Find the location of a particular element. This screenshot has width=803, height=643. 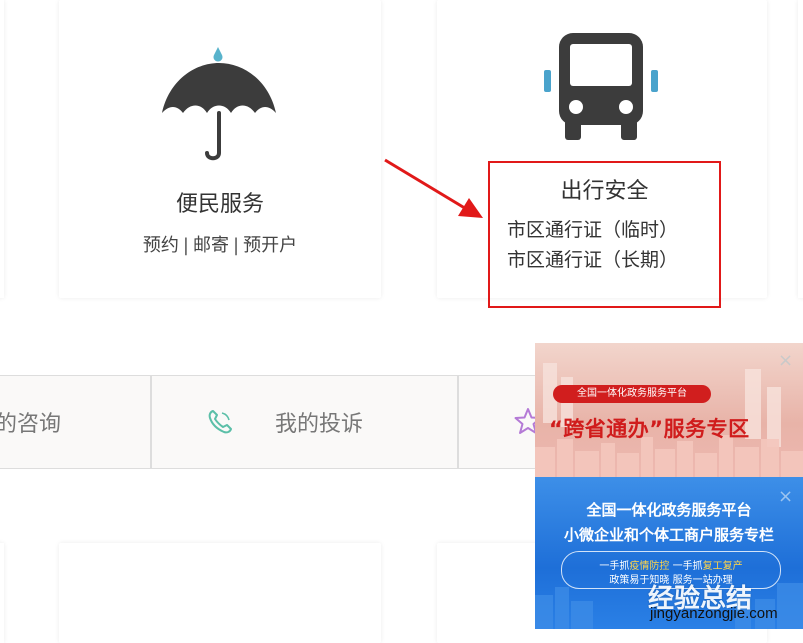

partial-card-left is located at coordinates (2, 149).